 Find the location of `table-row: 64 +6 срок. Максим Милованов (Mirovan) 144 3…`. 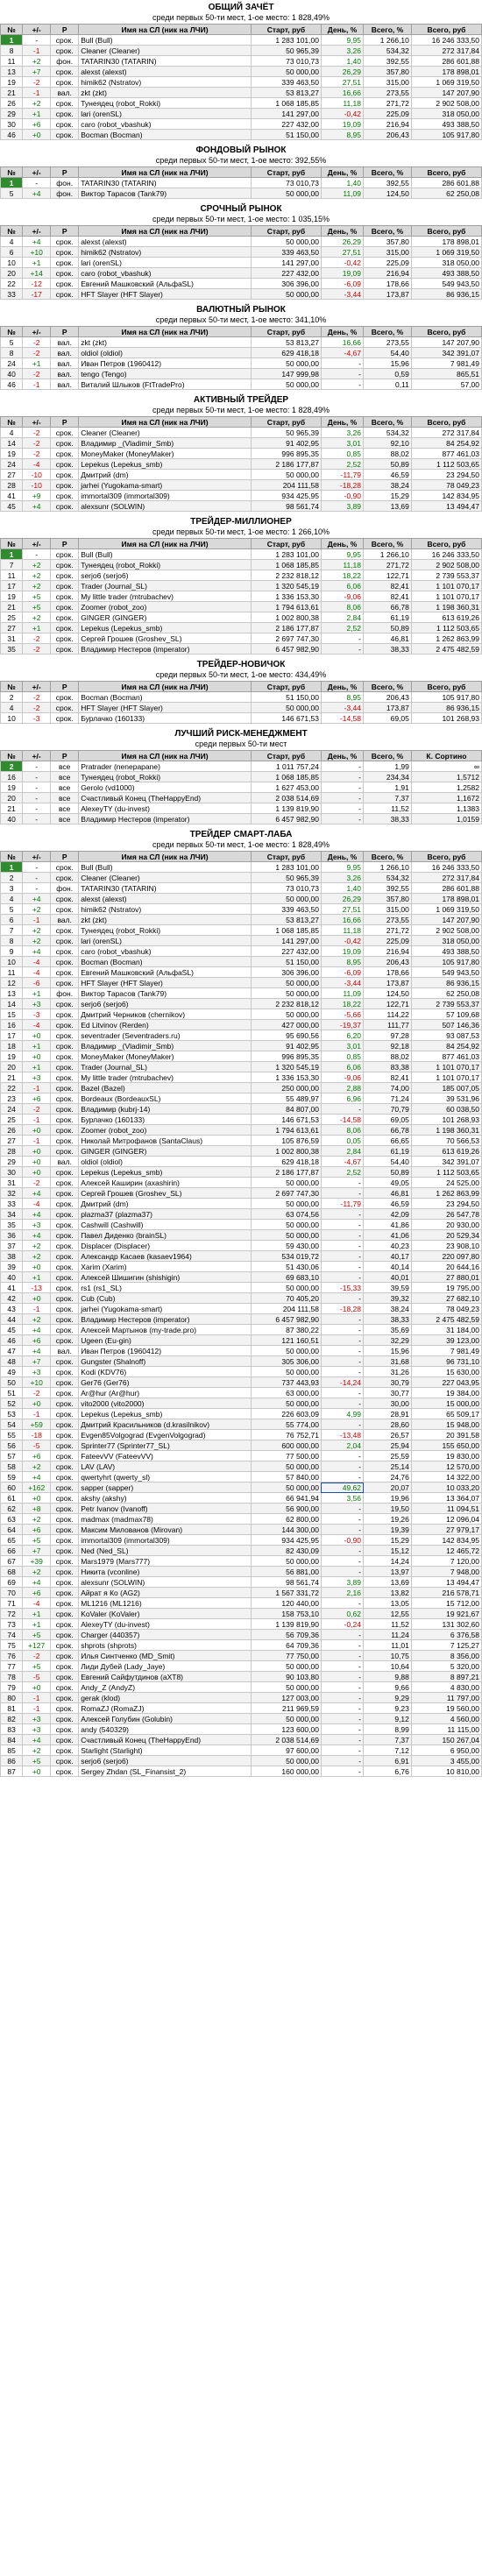

table-row: 64 +6 срок. Максим Милованов (Mirovan) 144 3… is located at coordinates (241, 1529).